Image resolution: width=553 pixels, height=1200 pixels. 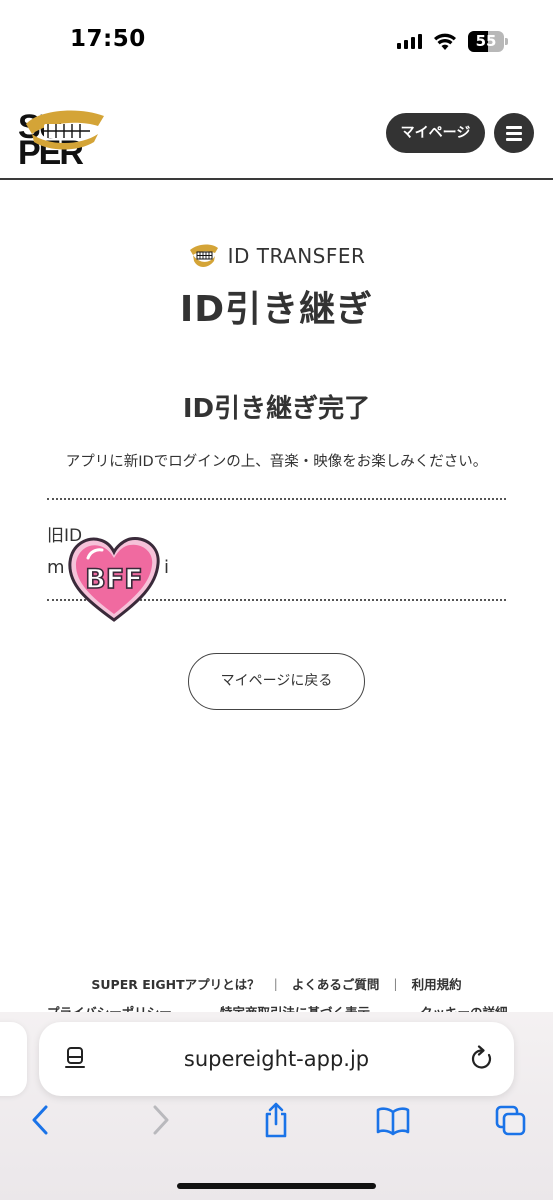 I want to click on home-indicator, so click(x=276, y=1186).